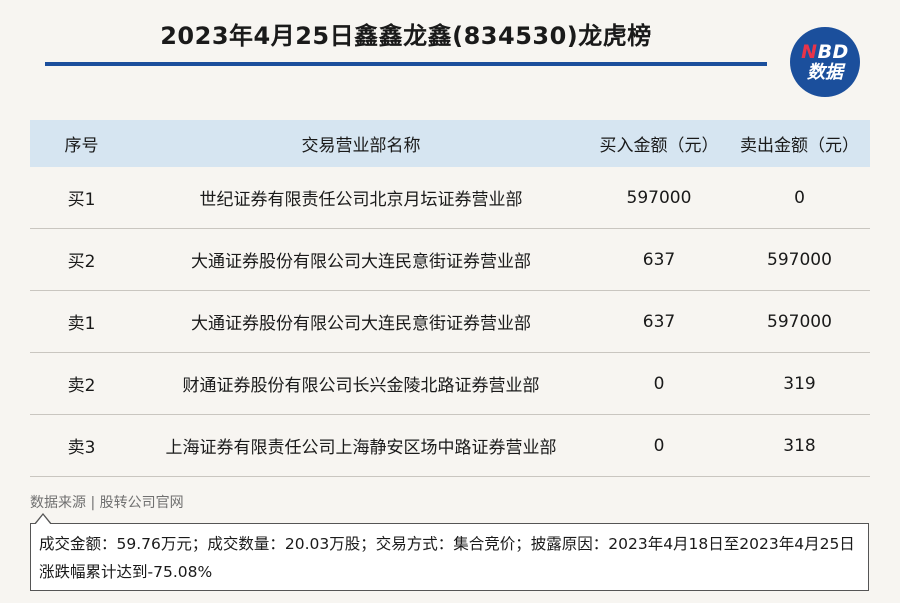 Image resolution: width=900 pixels, height=603 pixels. I want to click on cell-seq: 买1, so click(81, 200).